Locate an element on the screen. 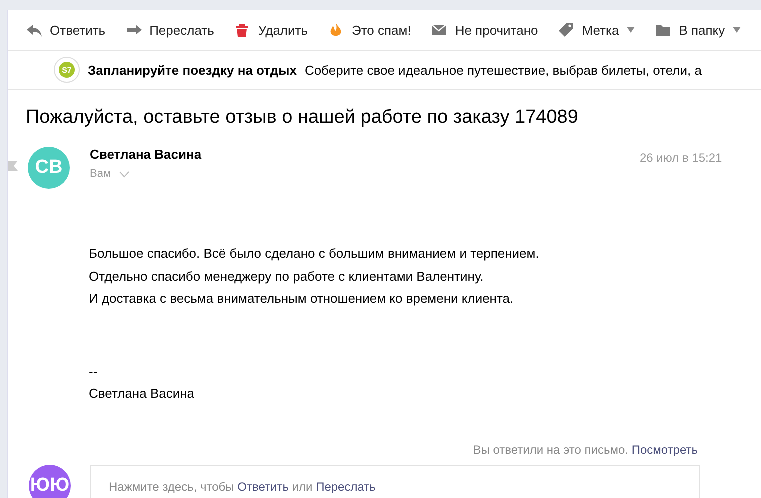 This screenshot has height=498, width=761. toolbar-button: Метка is located at coordinates (597, 30).